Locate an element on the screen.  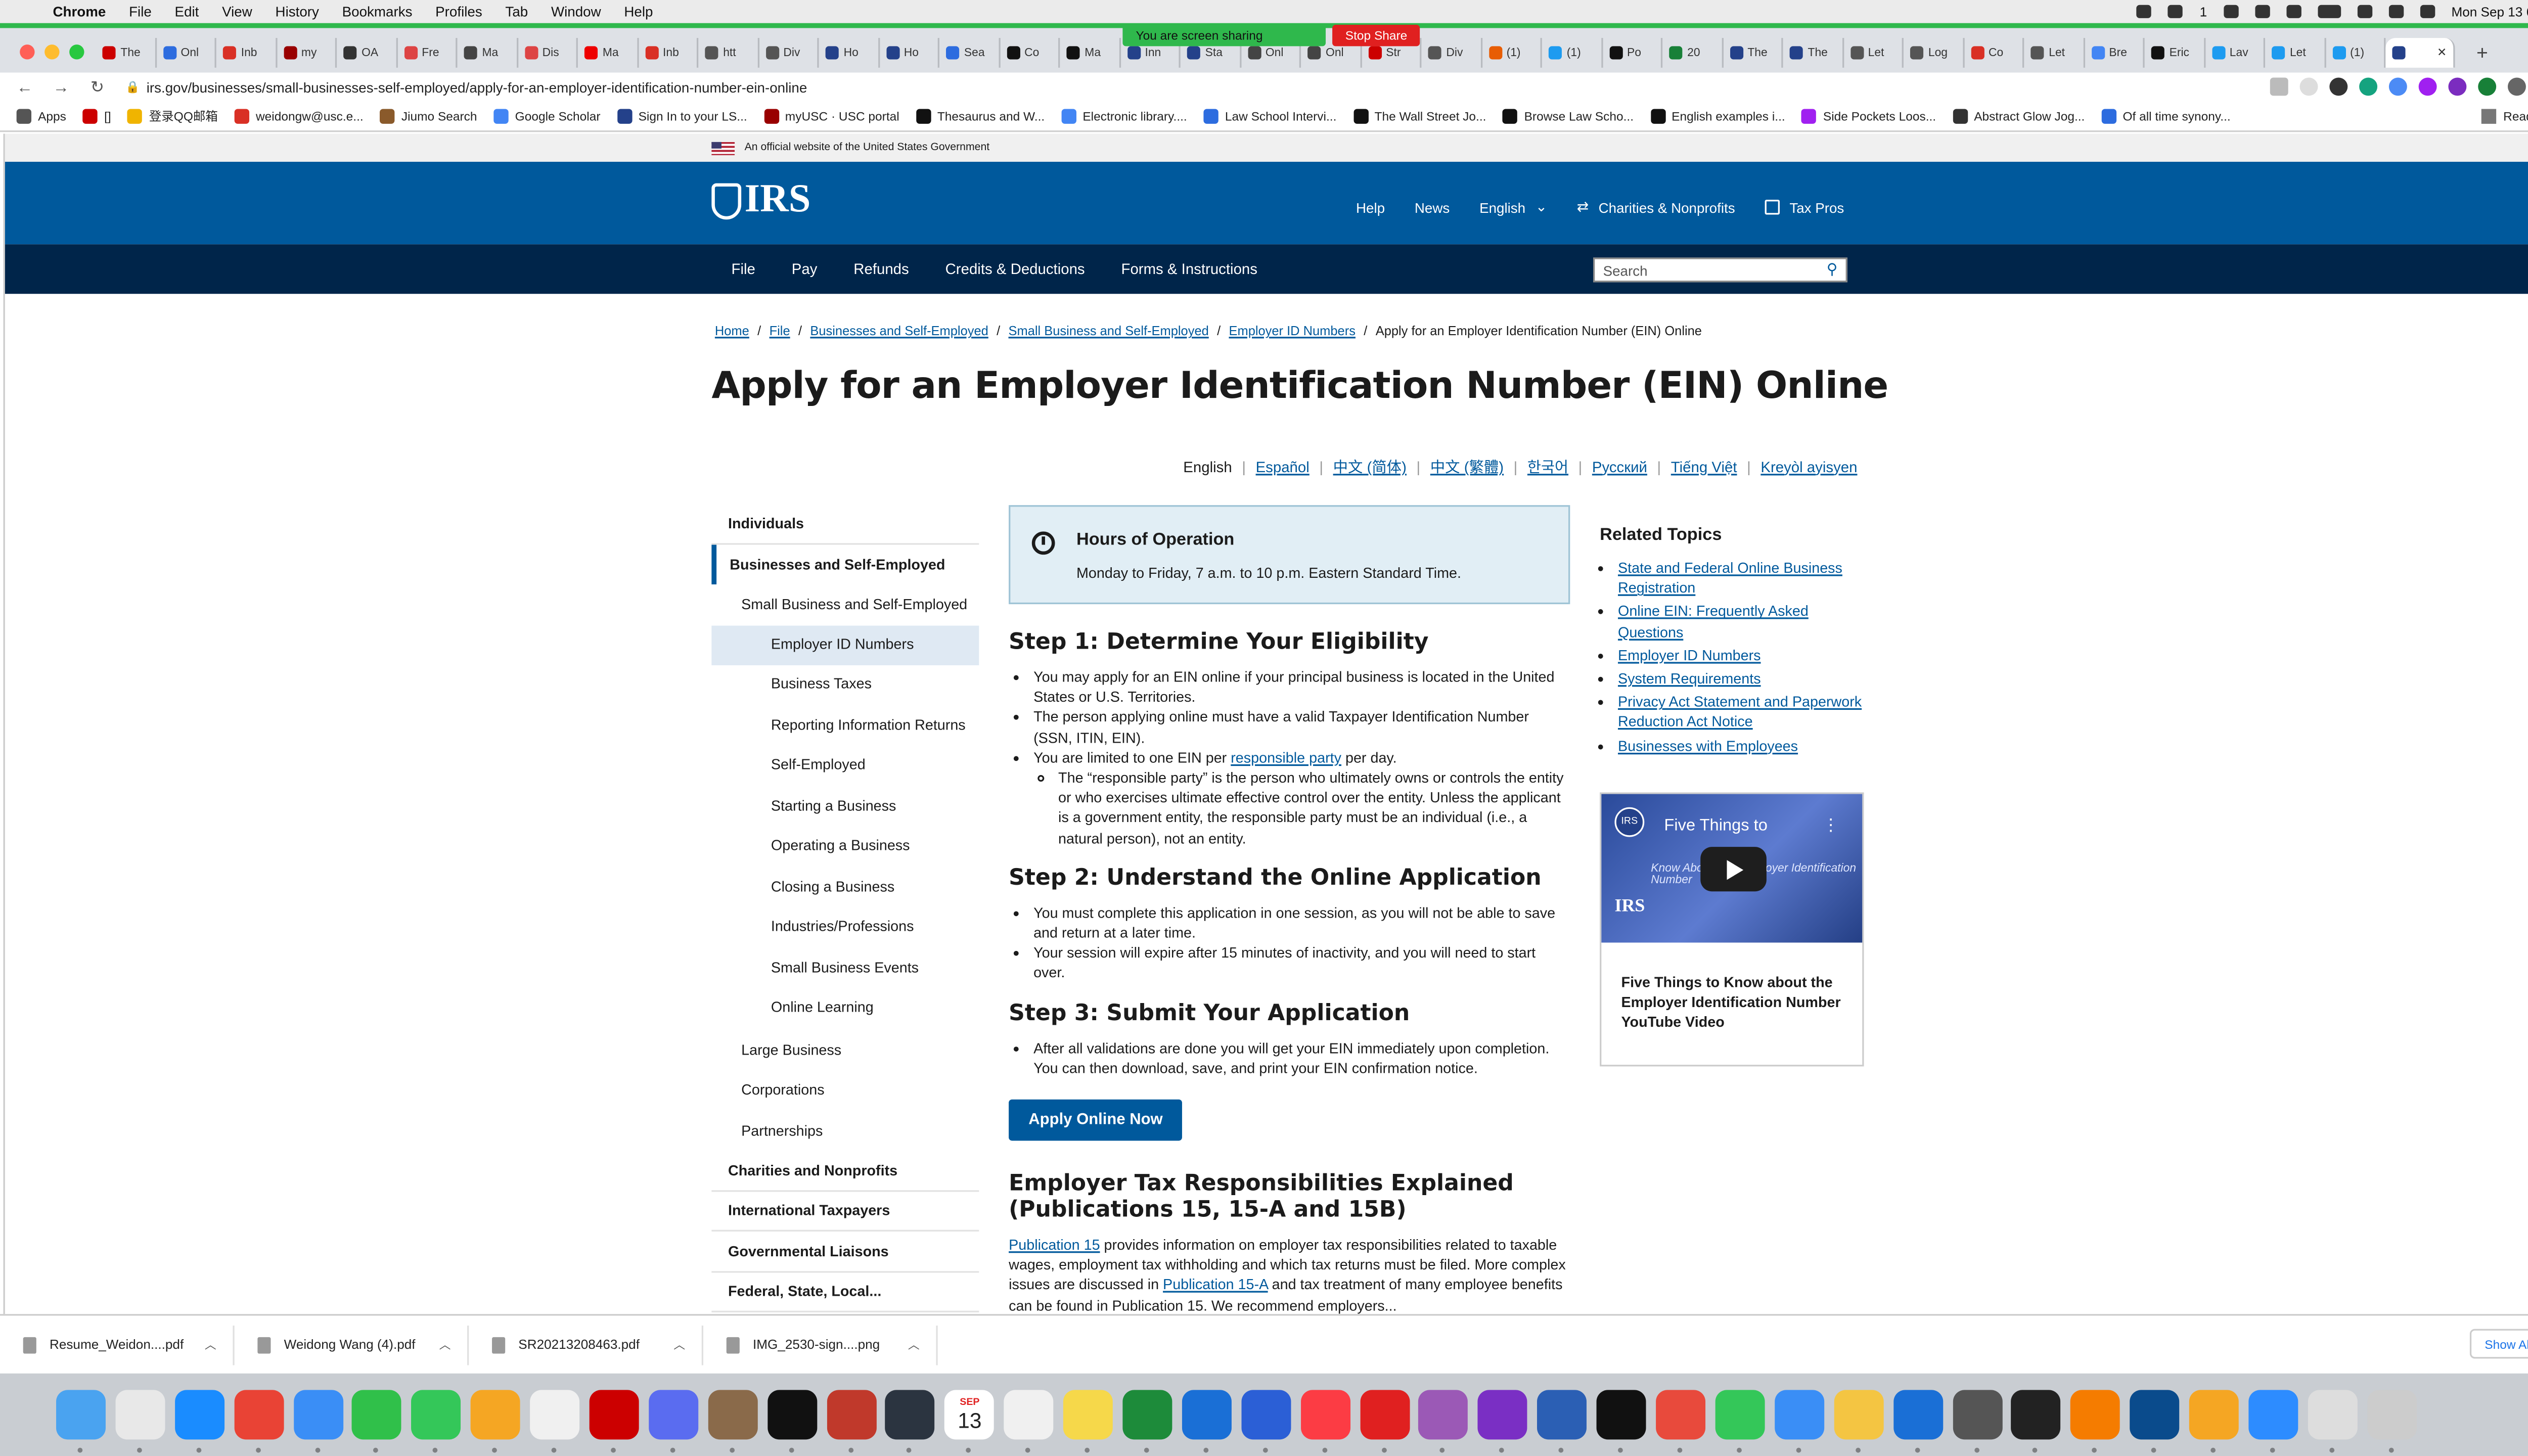
menu-edit: Edit is located at coordinates (187, 12).